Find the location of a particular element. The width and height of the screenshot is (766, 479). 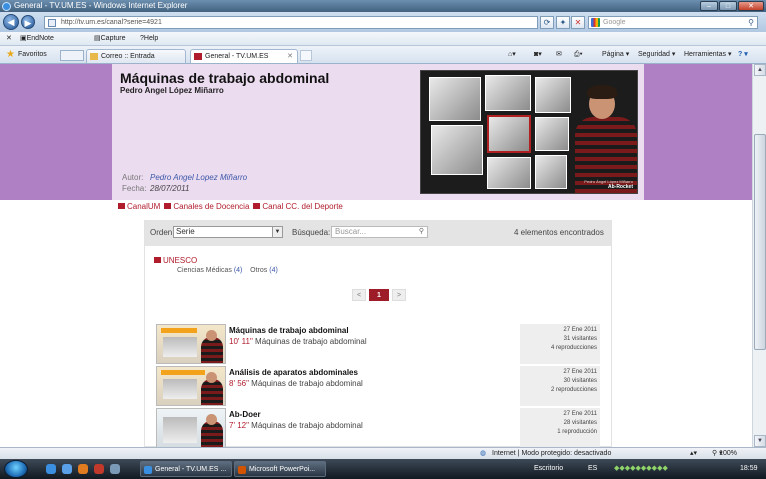

subcategory-otros: Otros (4) is located at coordinates (264, 270).